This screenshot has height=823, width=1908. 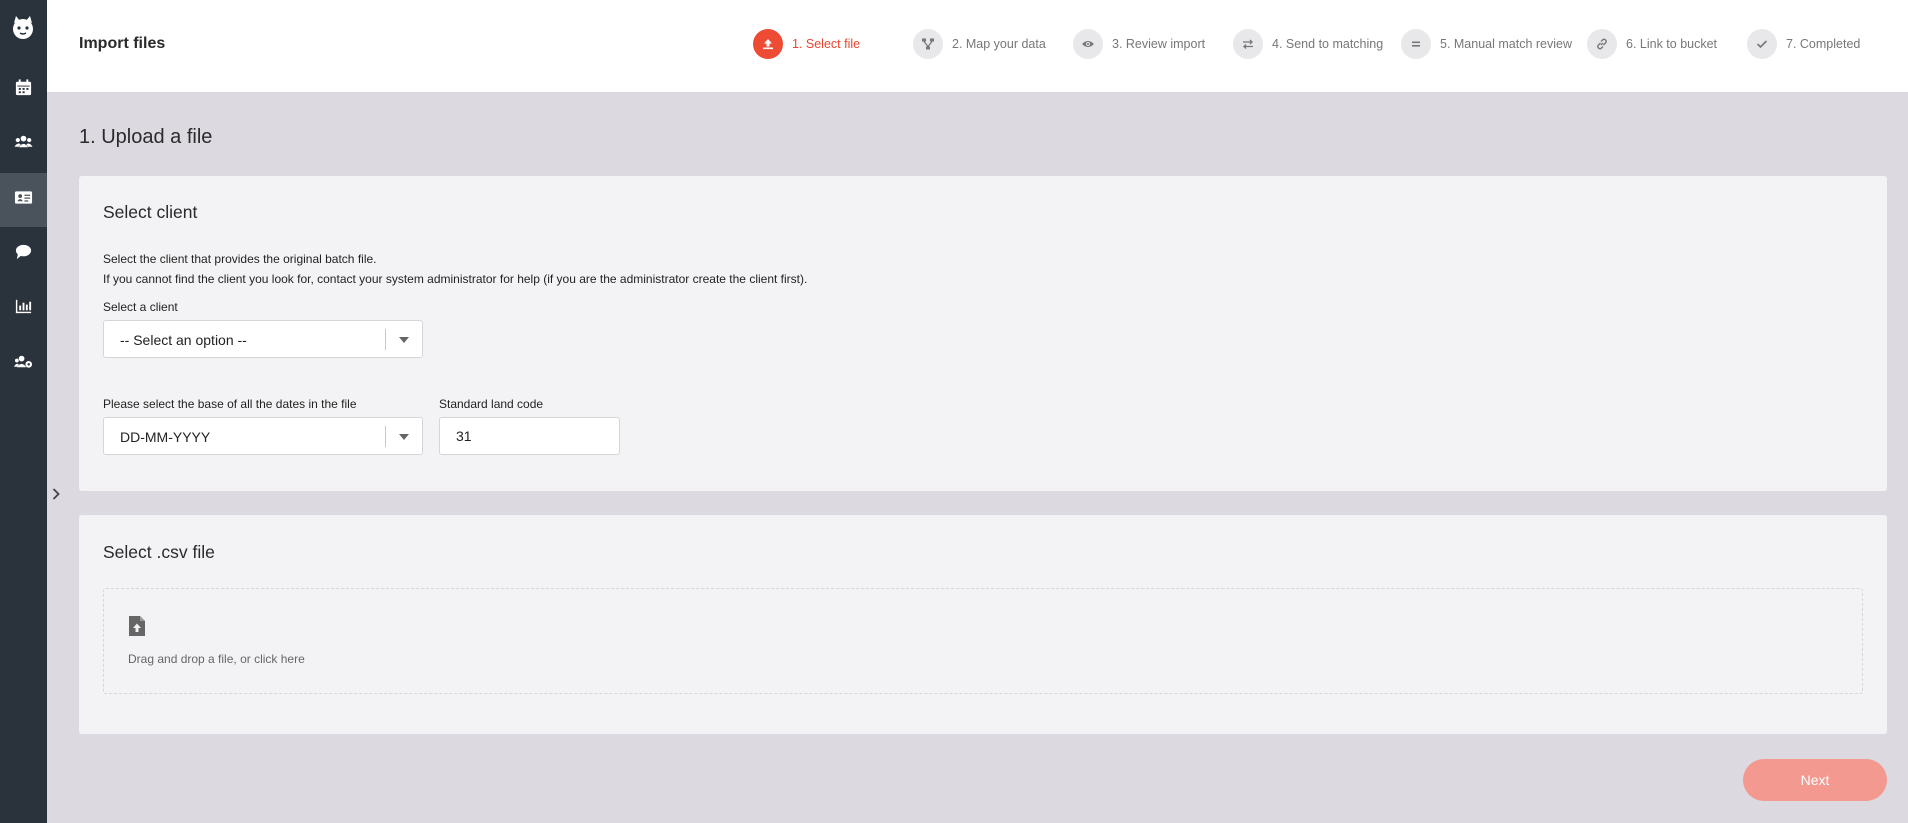 I want to click on card-title: Select client, so click(x=150, y=212).